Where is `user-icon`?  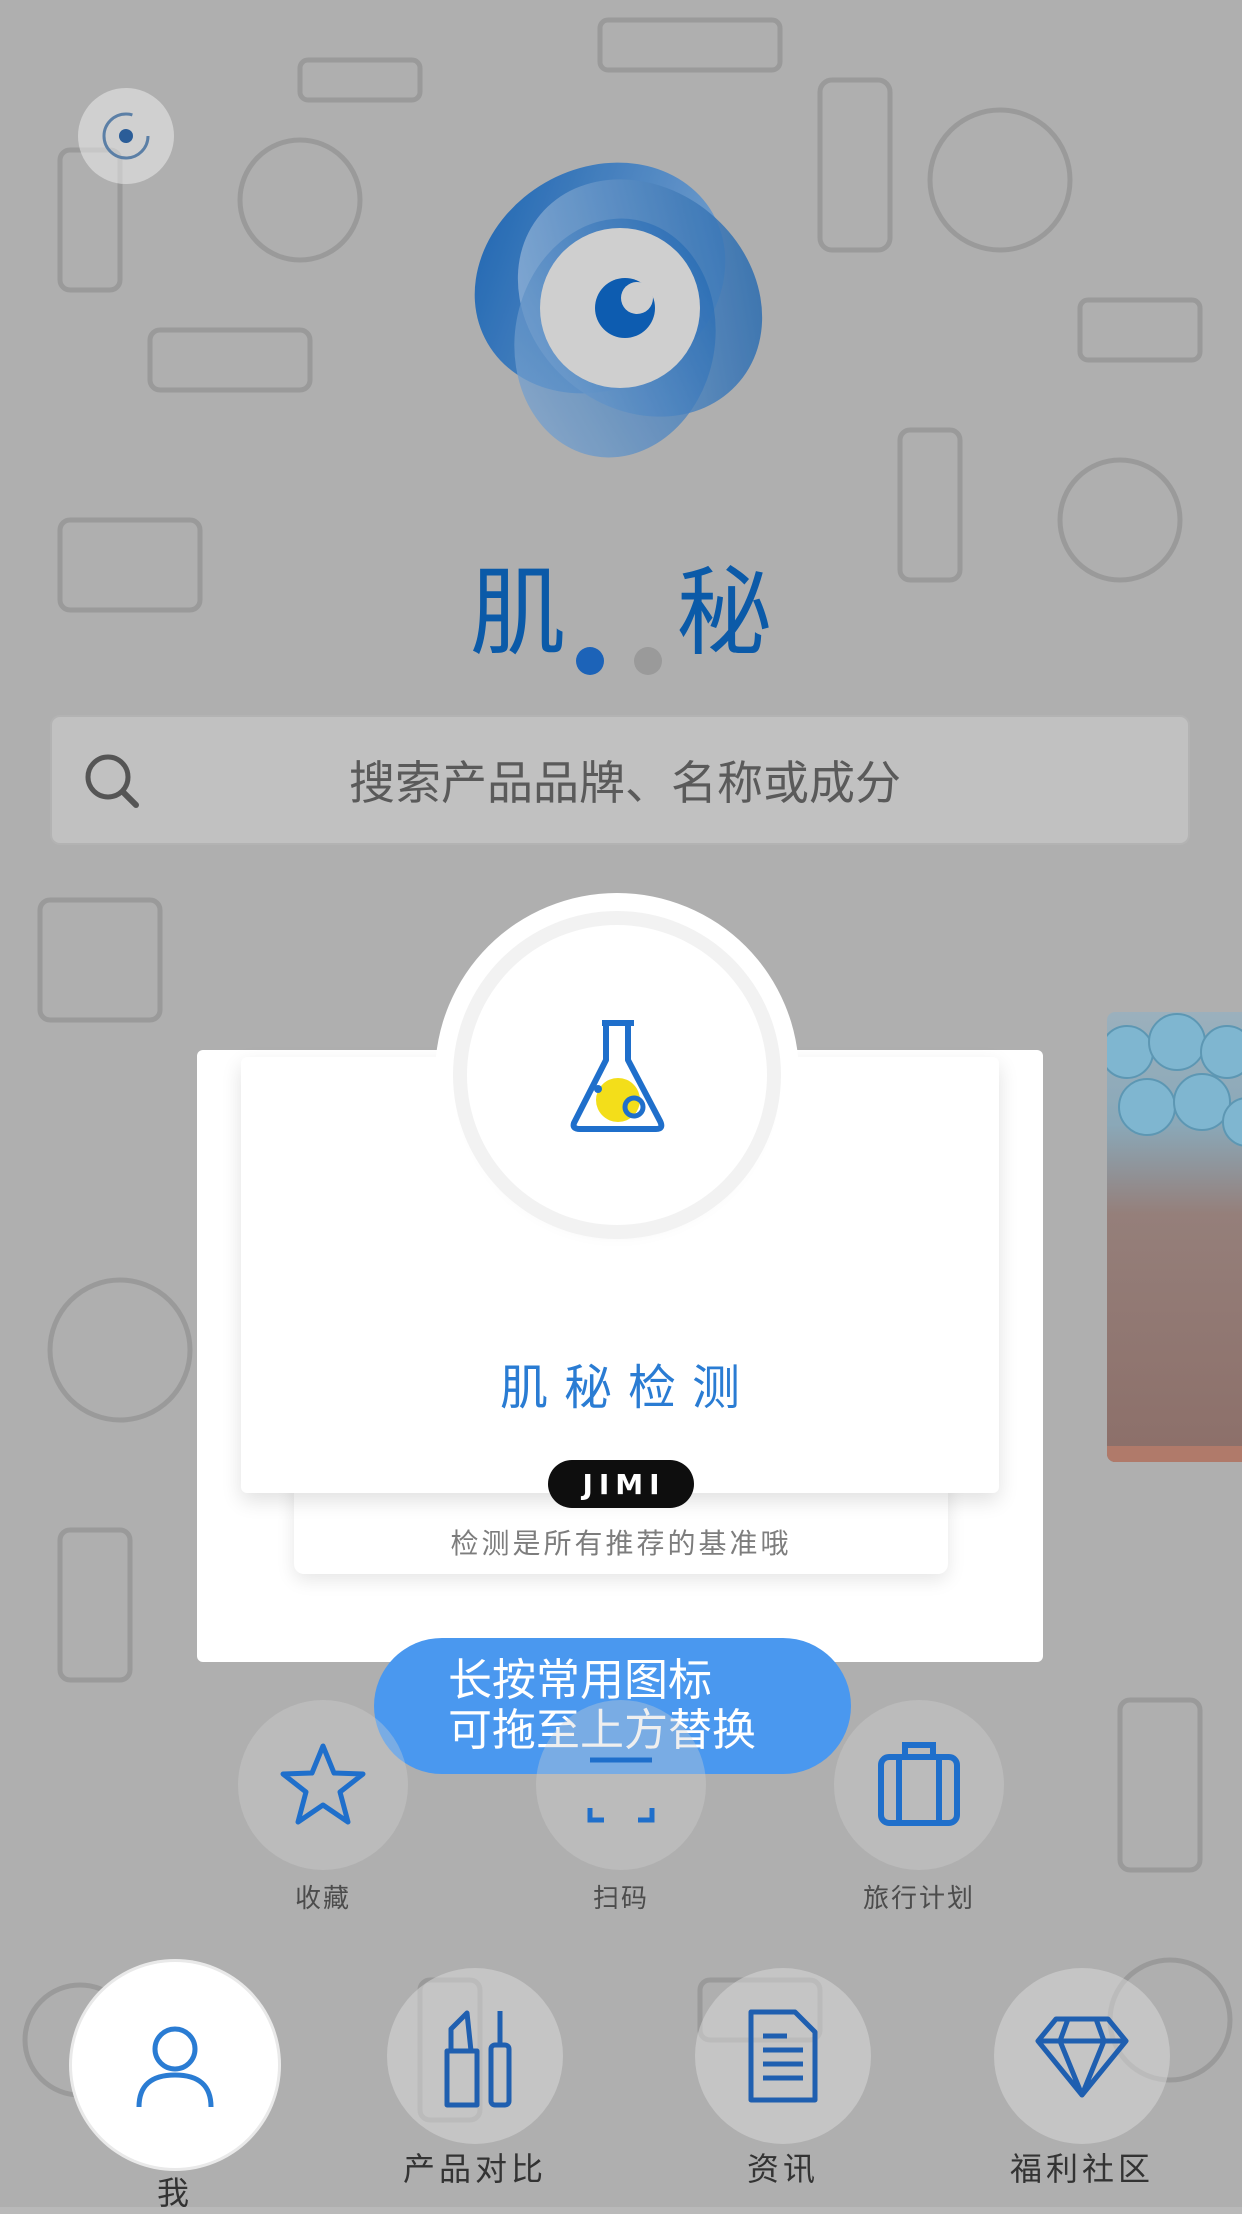
user-icon is located at coordinates (175, 2067).